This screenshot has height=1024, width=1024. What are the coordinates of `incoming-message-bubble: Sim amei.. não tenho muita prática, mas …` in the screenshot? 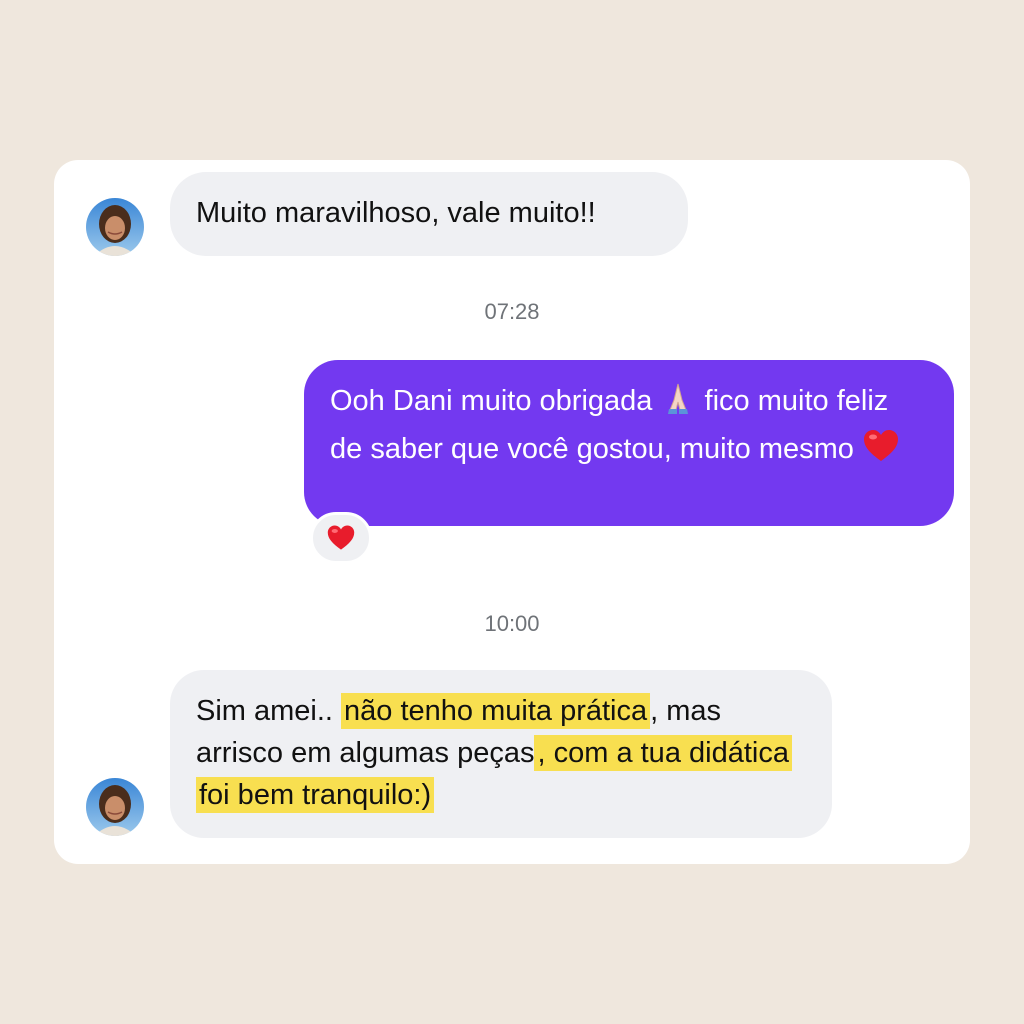 It's located at (501, 754).